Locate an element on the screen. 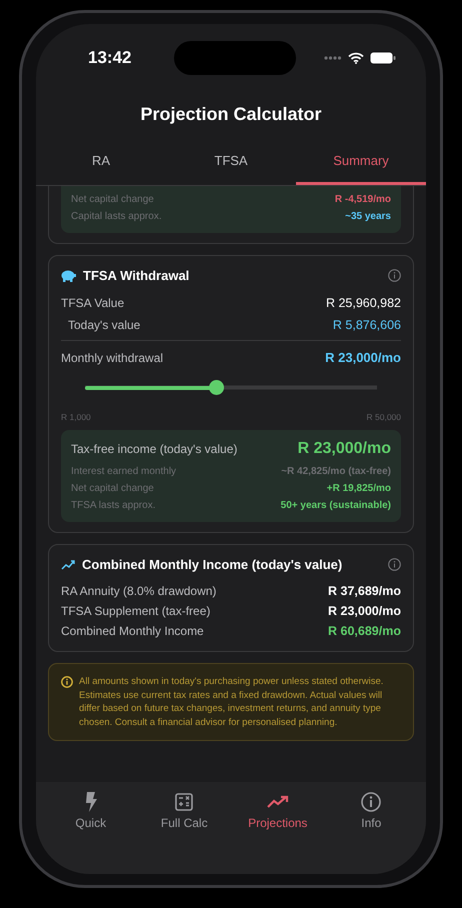  slider-max-label: R 50,000 is located at coordinates (383, 417).